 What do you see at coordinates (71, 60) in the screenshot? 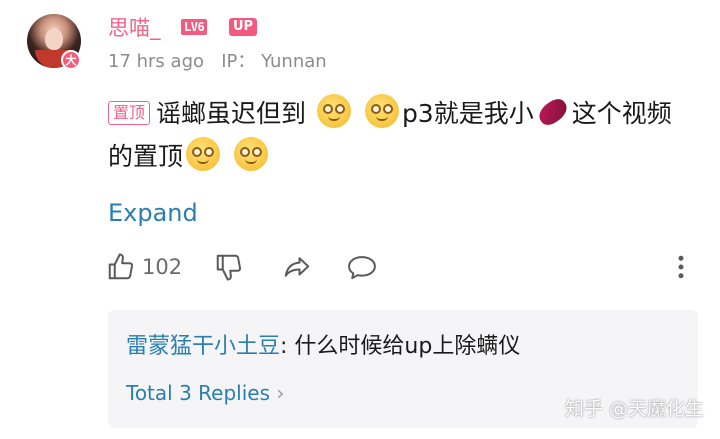
I see `avatar-badge: 大` at bounding box center [71, 60].